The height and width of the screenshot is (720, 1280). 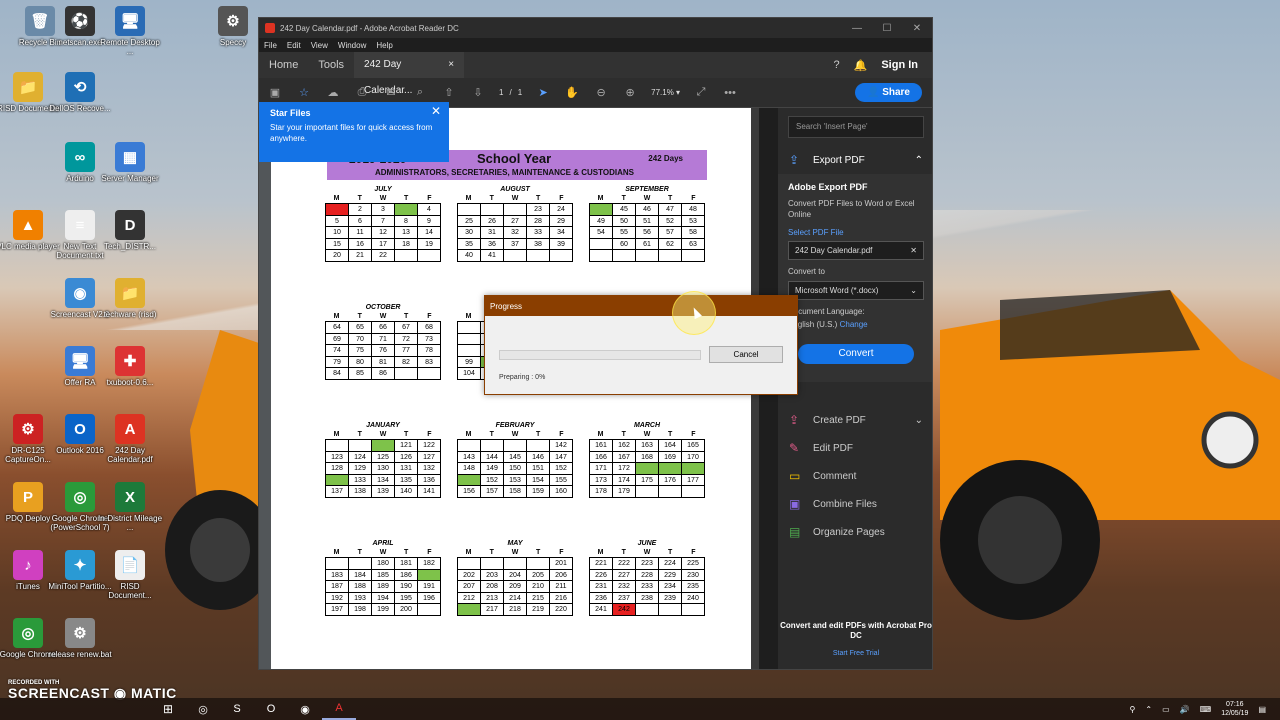 I want to click on star-icon: ☆, so click(x=304, y=92).